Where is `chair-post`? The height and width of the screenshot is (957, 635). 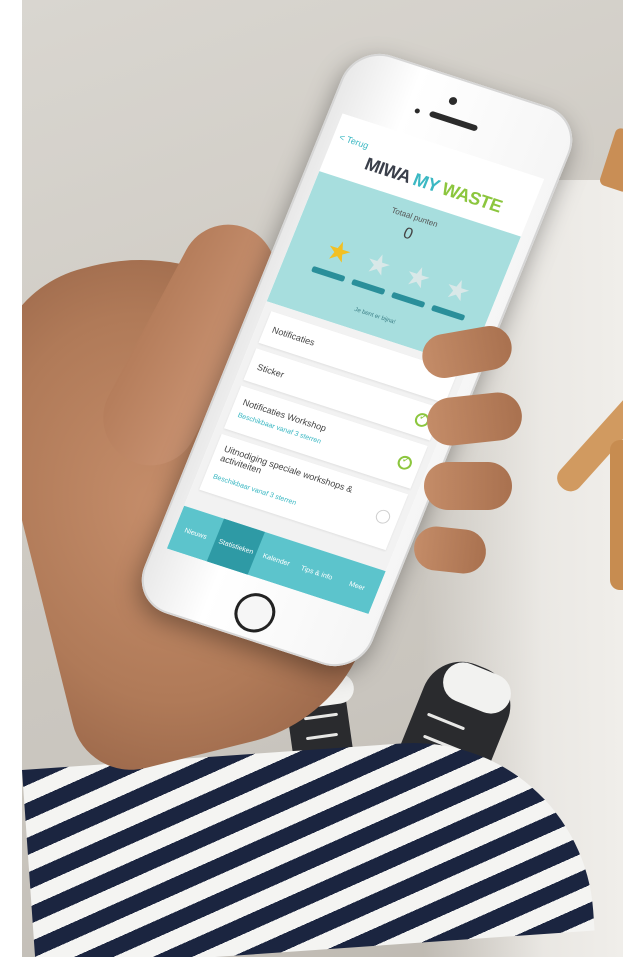 chair-post is located at coordinates (616, 515).